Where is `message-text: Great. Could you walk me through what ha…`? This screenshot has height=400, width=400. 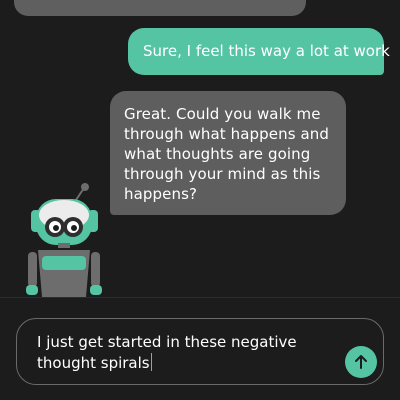 message-text: Great. Could you walk me through what ha… is located at coordinates (227, 154).